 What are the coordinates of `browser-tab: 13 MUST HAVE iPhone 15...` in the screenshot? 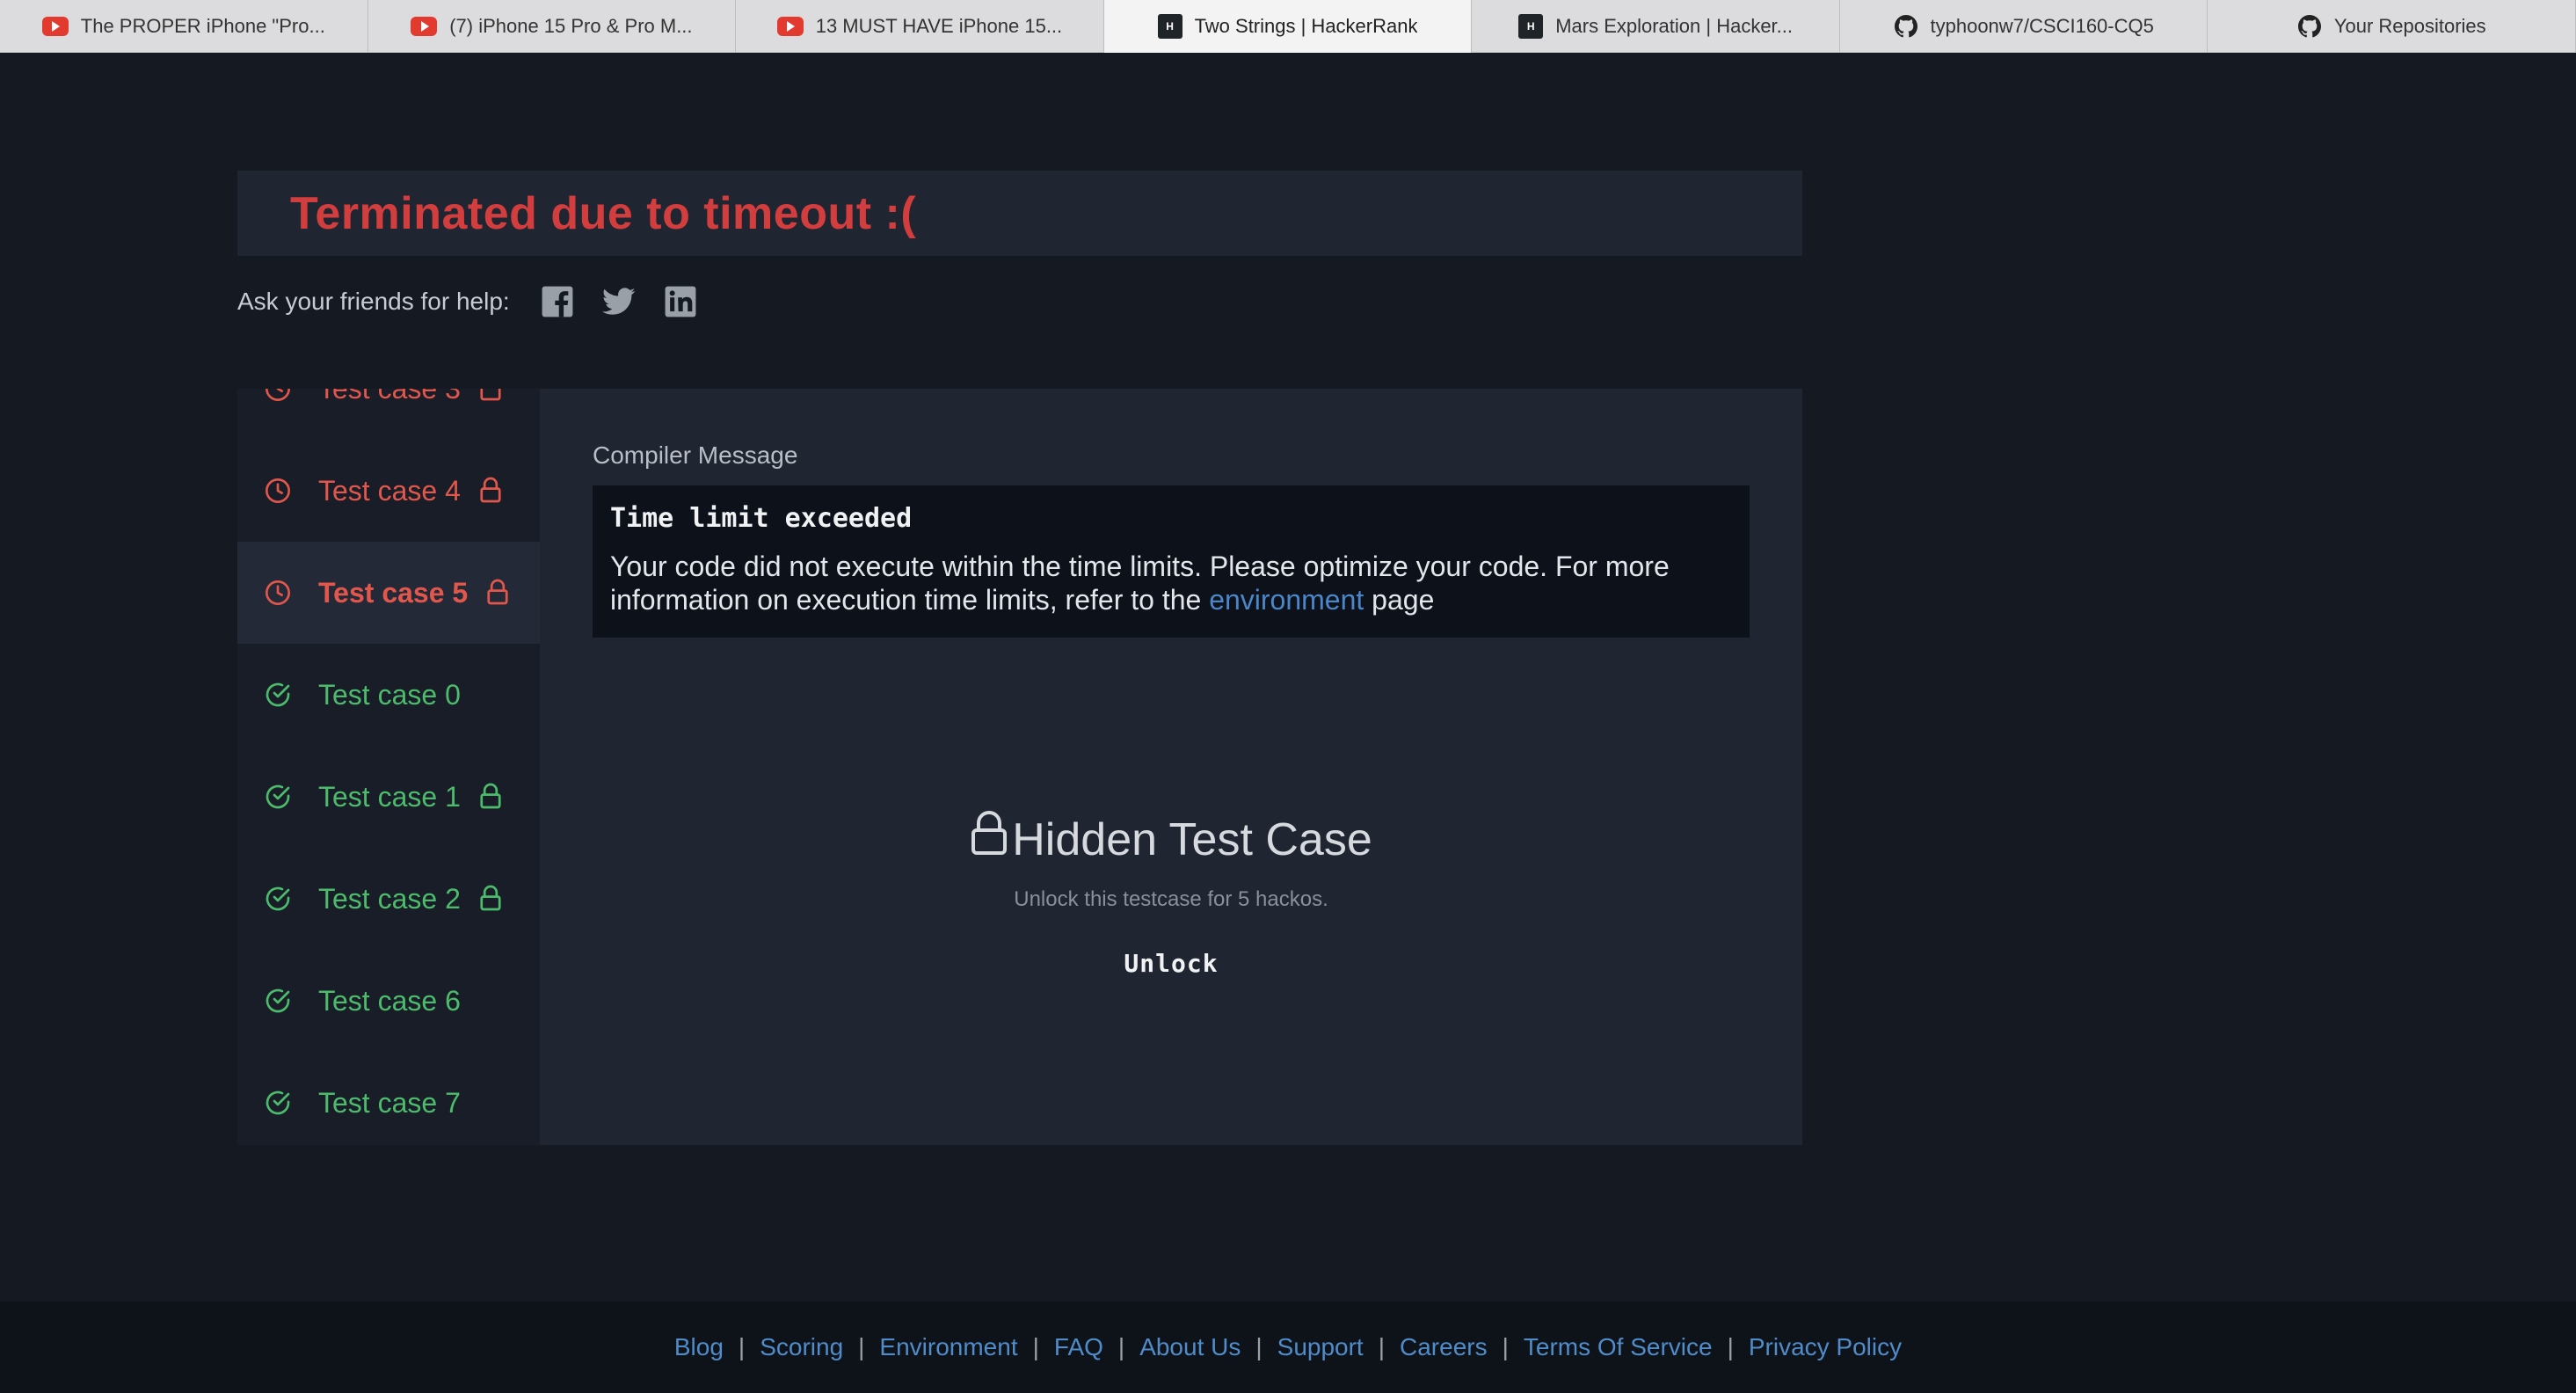 It's located at (920, 27).